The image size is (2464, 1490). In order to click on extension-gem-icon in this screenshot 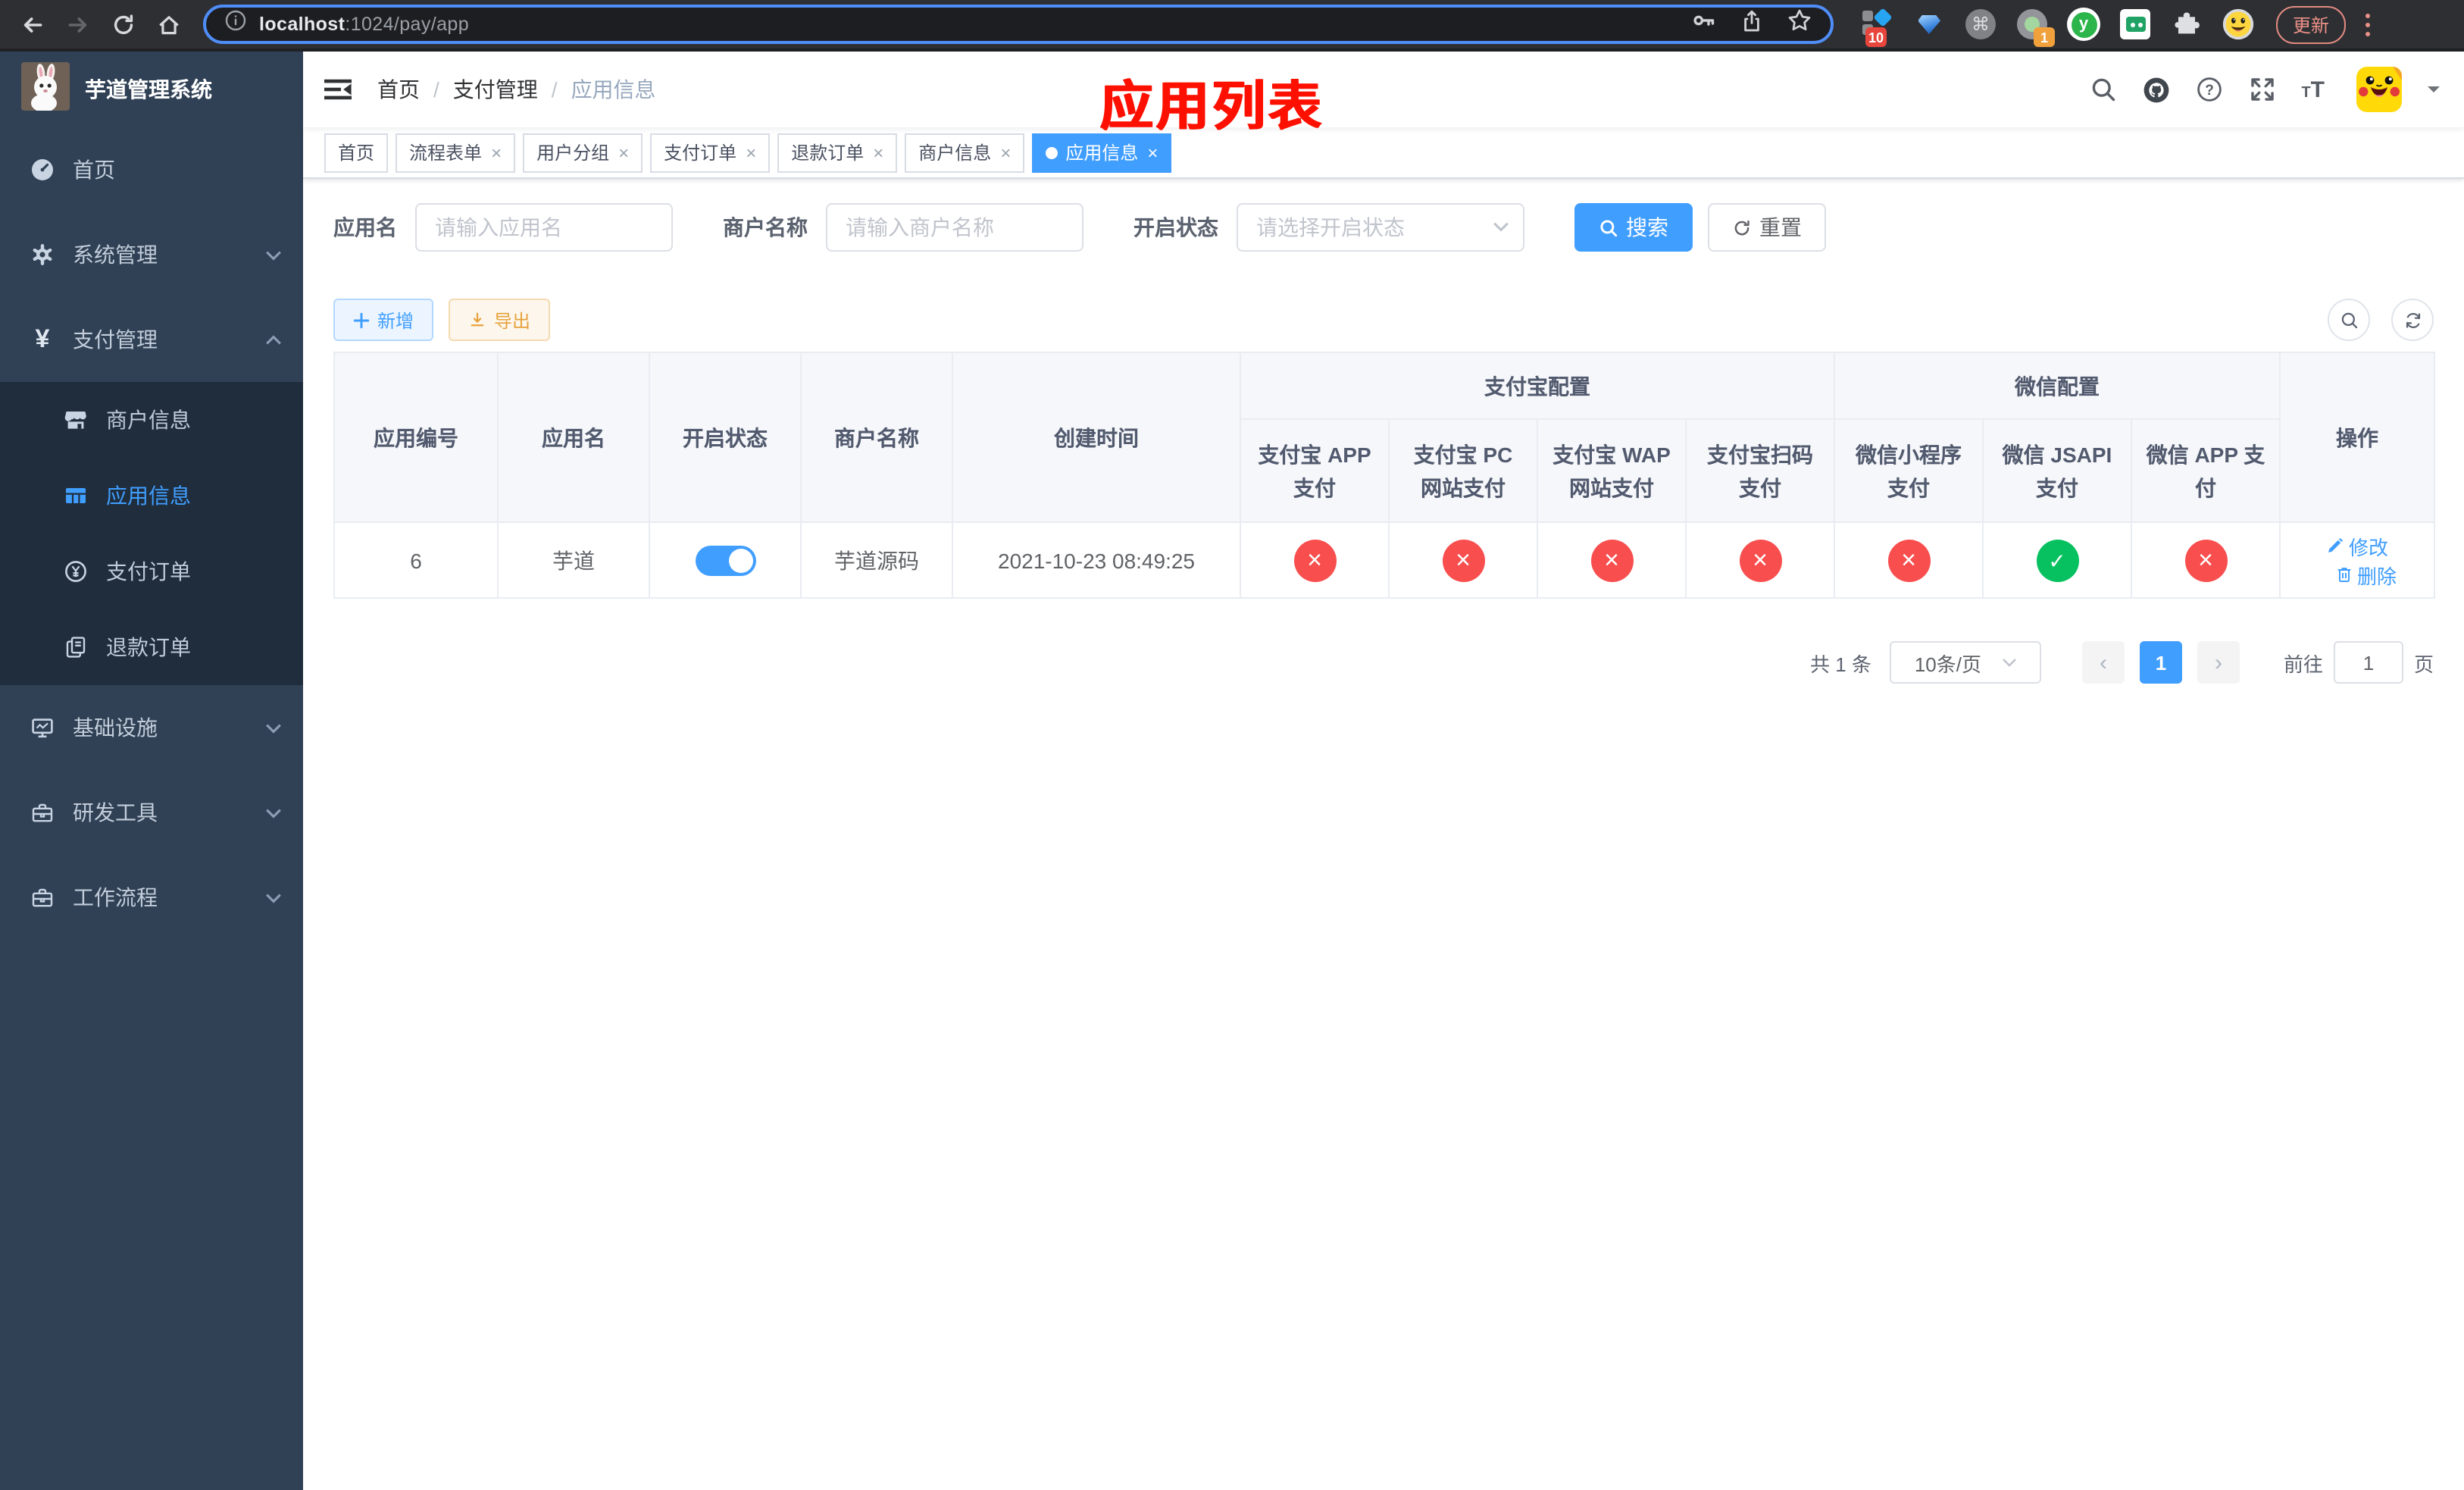, I will do `click(1929, 25)`.